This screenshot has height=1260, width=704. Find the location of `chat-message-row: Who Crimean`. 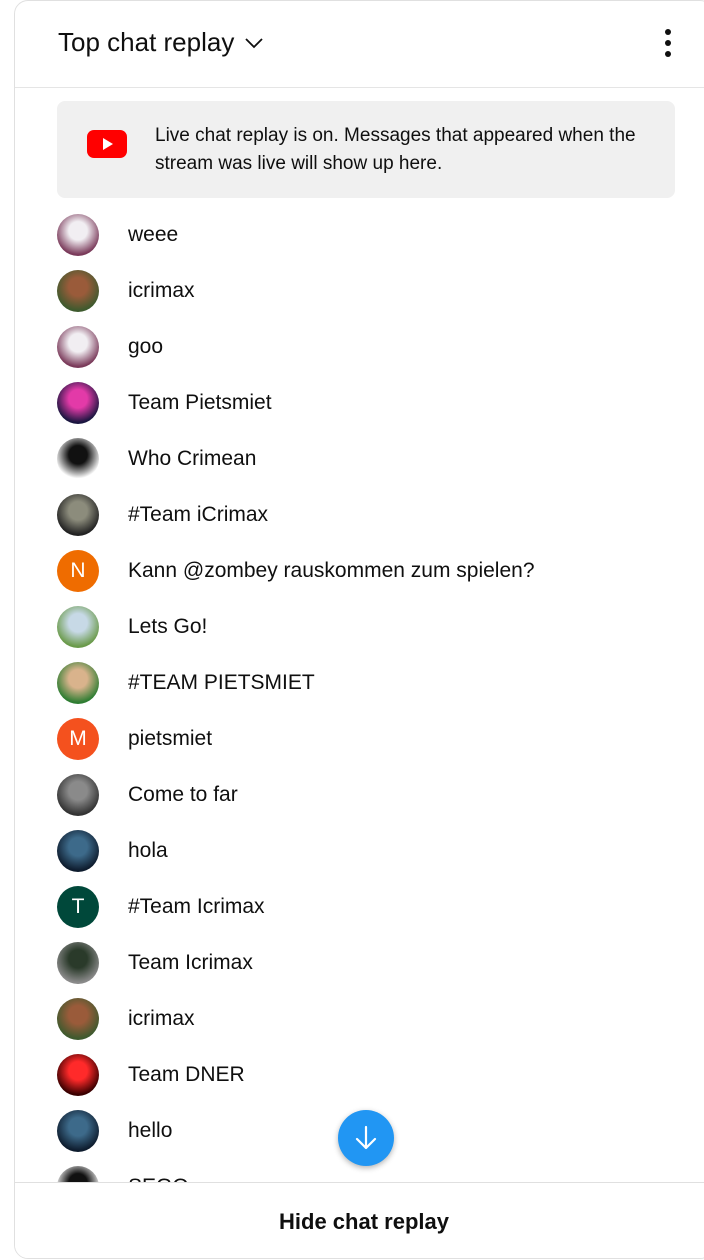

chat-message-row: Who Crimean is located at coordinates (156, 459).